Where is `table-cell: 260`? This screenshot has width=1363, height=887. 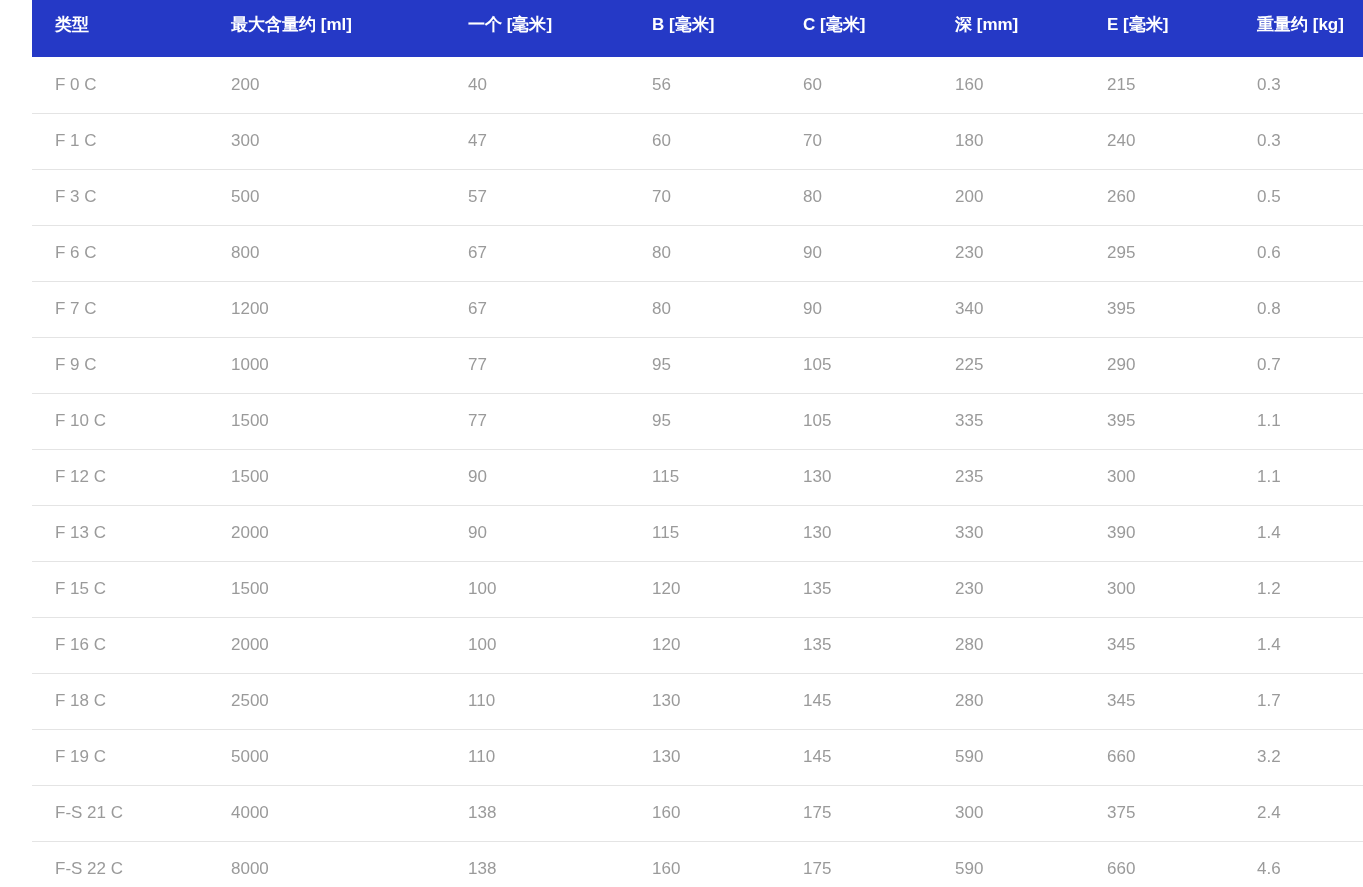 table-cell: 260 is located at coordinates (1159, 197).